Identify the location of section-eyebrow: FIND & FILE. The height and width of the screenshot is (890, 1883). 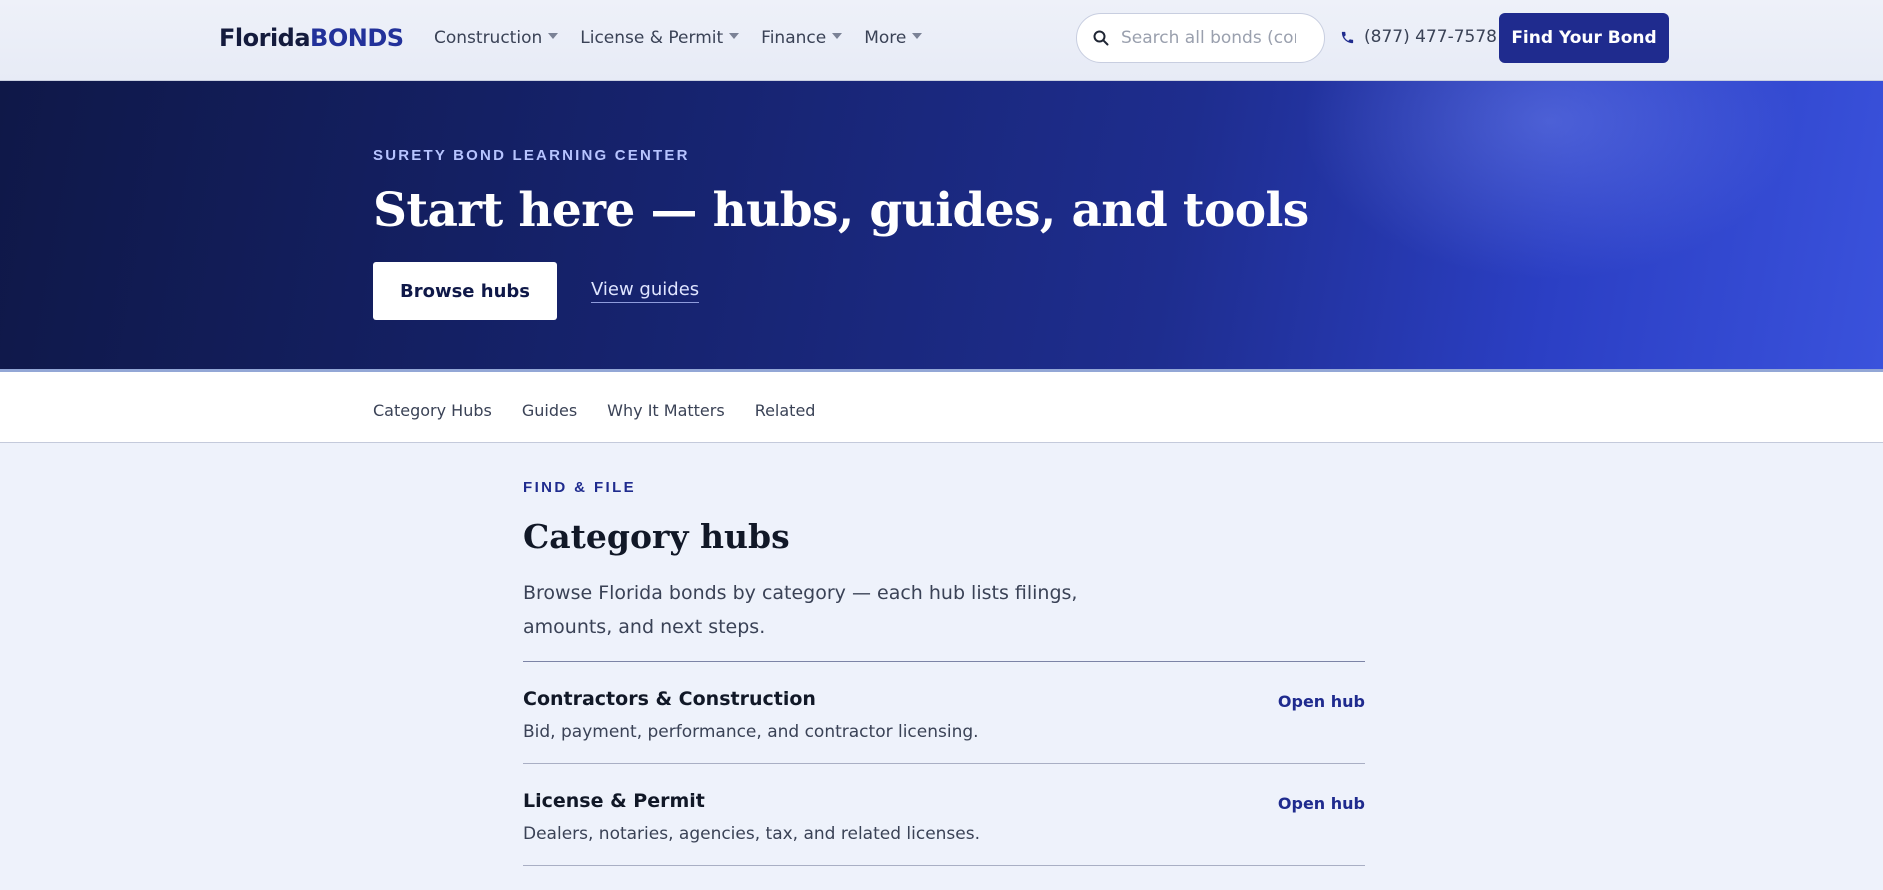
(580, 487).